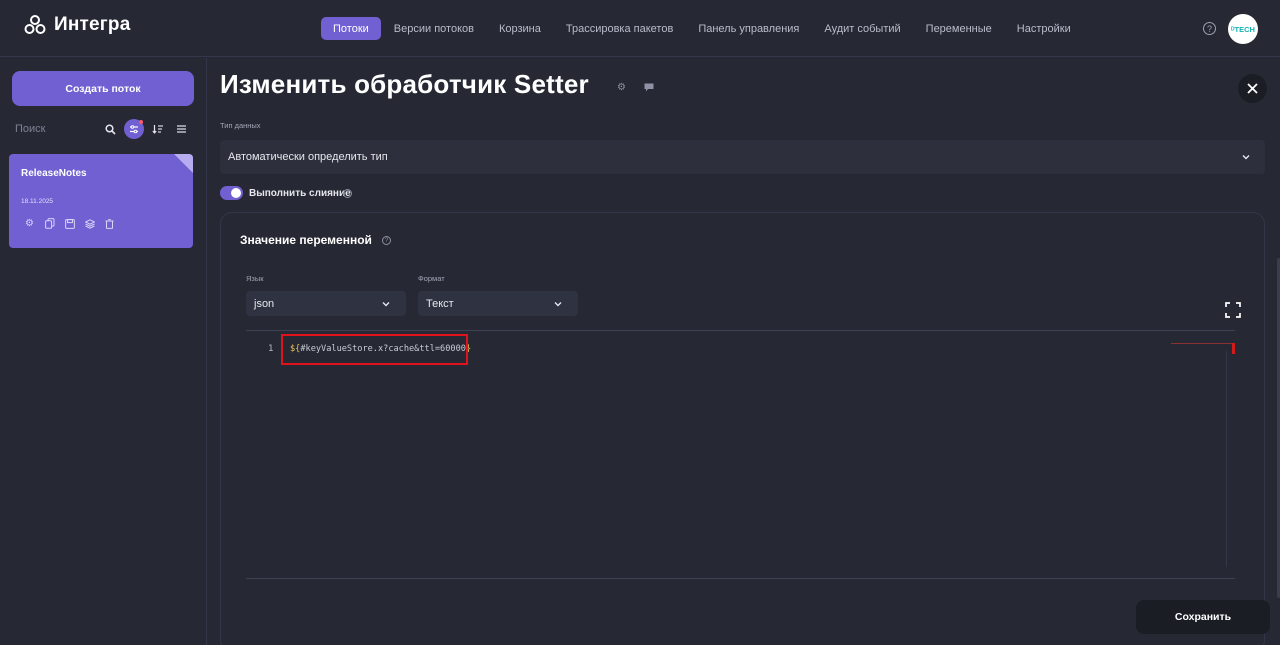  I want to click on filter-icon, so click(134, 129).